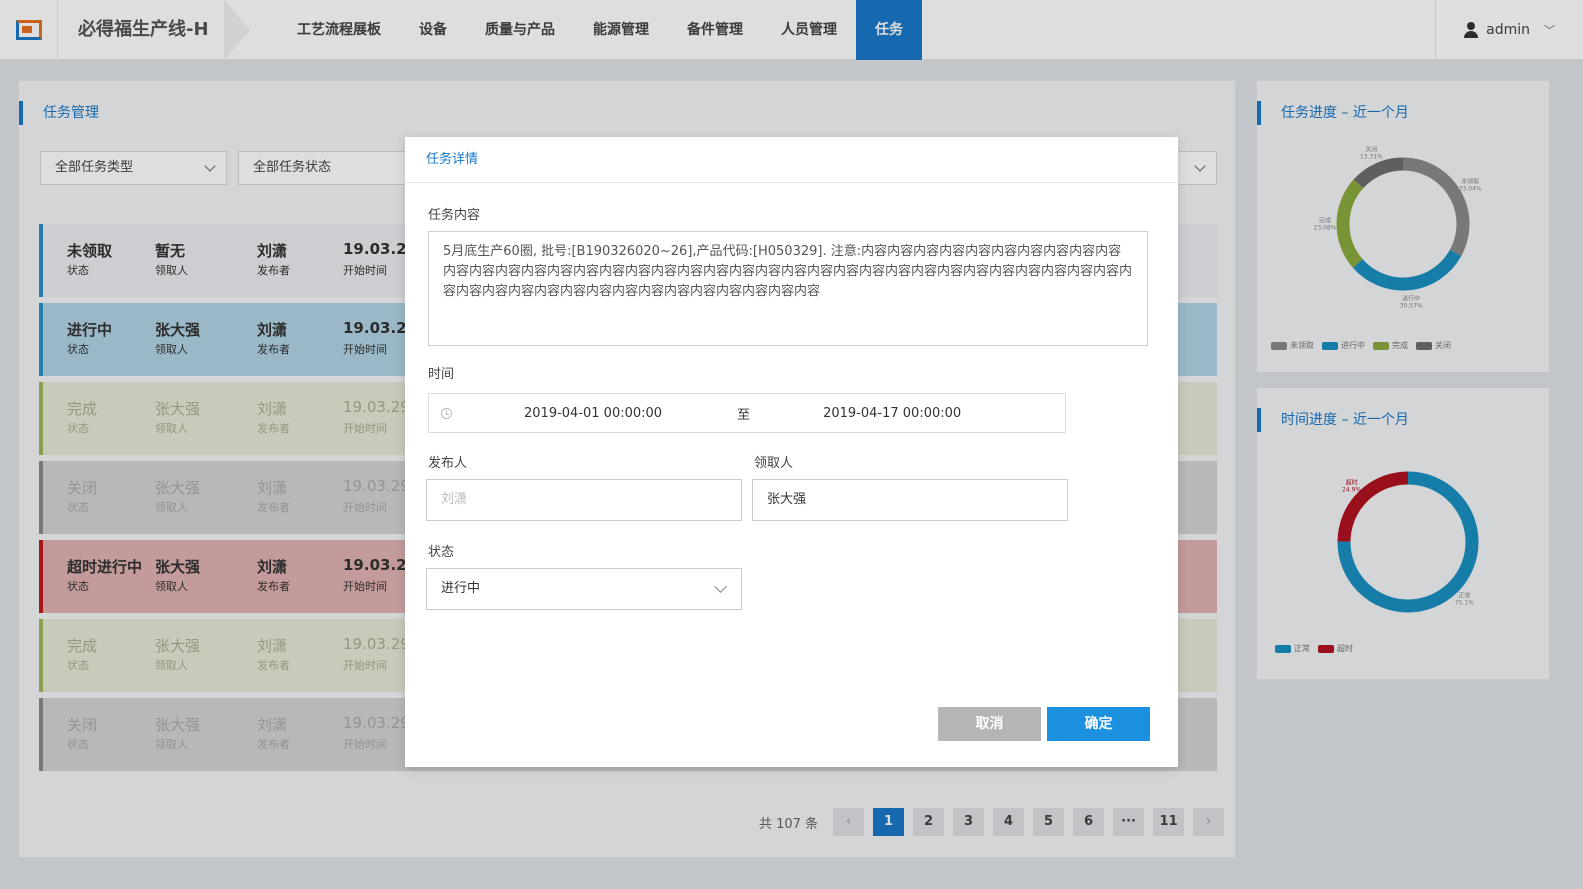 This screenshot has height=889, width=1583. What do you see at coordinates (774, 463) in the screenshot?
I see `assignee-label: 领取人` at bounding box center [774, 463].